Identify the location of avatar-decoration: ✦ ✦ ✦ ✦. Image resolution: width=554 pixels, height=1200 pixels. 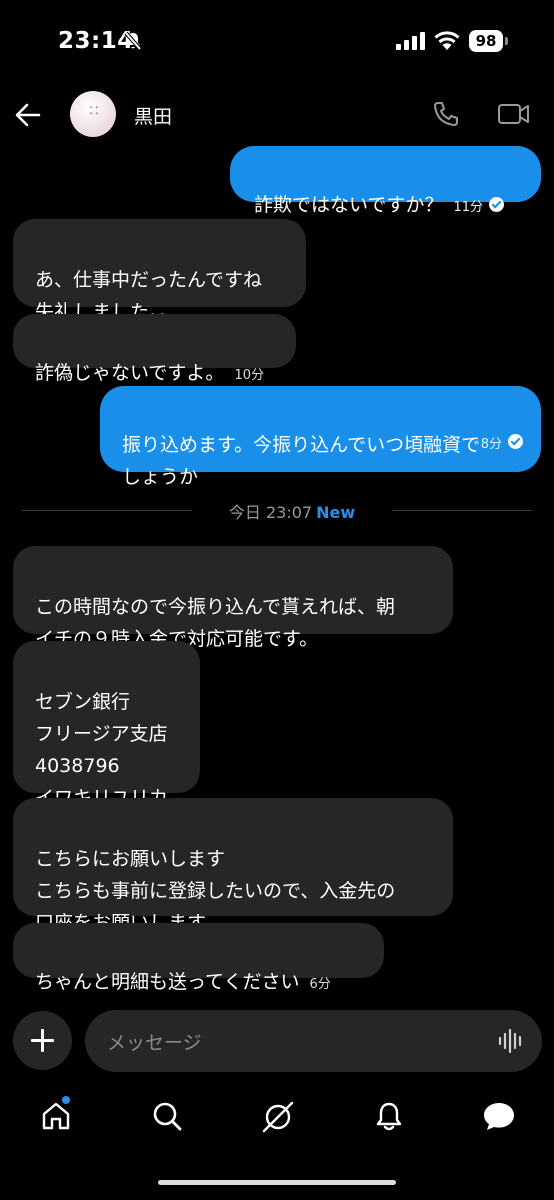
(94, 111).